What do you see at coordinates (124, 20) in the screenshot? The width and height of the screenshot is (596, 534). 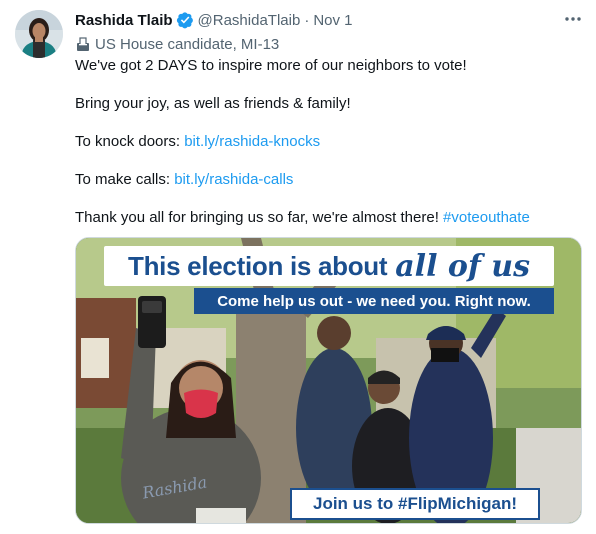 I see `author-name: Rashida Tlaib` at bounding box center [124, 20].